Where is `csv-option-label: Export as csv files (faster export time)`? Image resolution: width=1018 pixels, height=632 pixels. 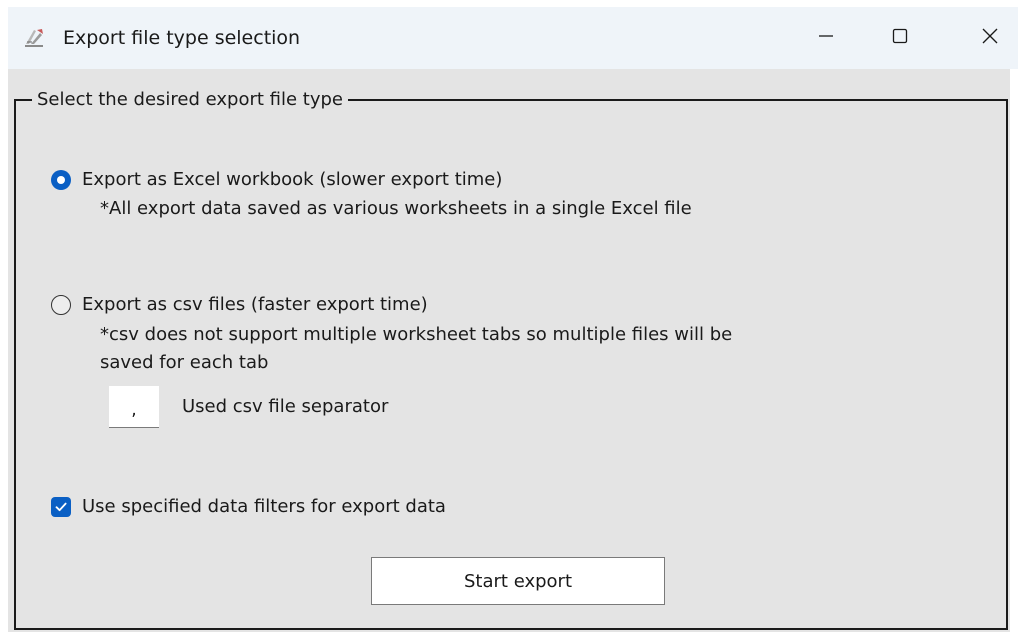
csv-option-label: Export as csv files (faster export time) is located at coordinates (255, 305).